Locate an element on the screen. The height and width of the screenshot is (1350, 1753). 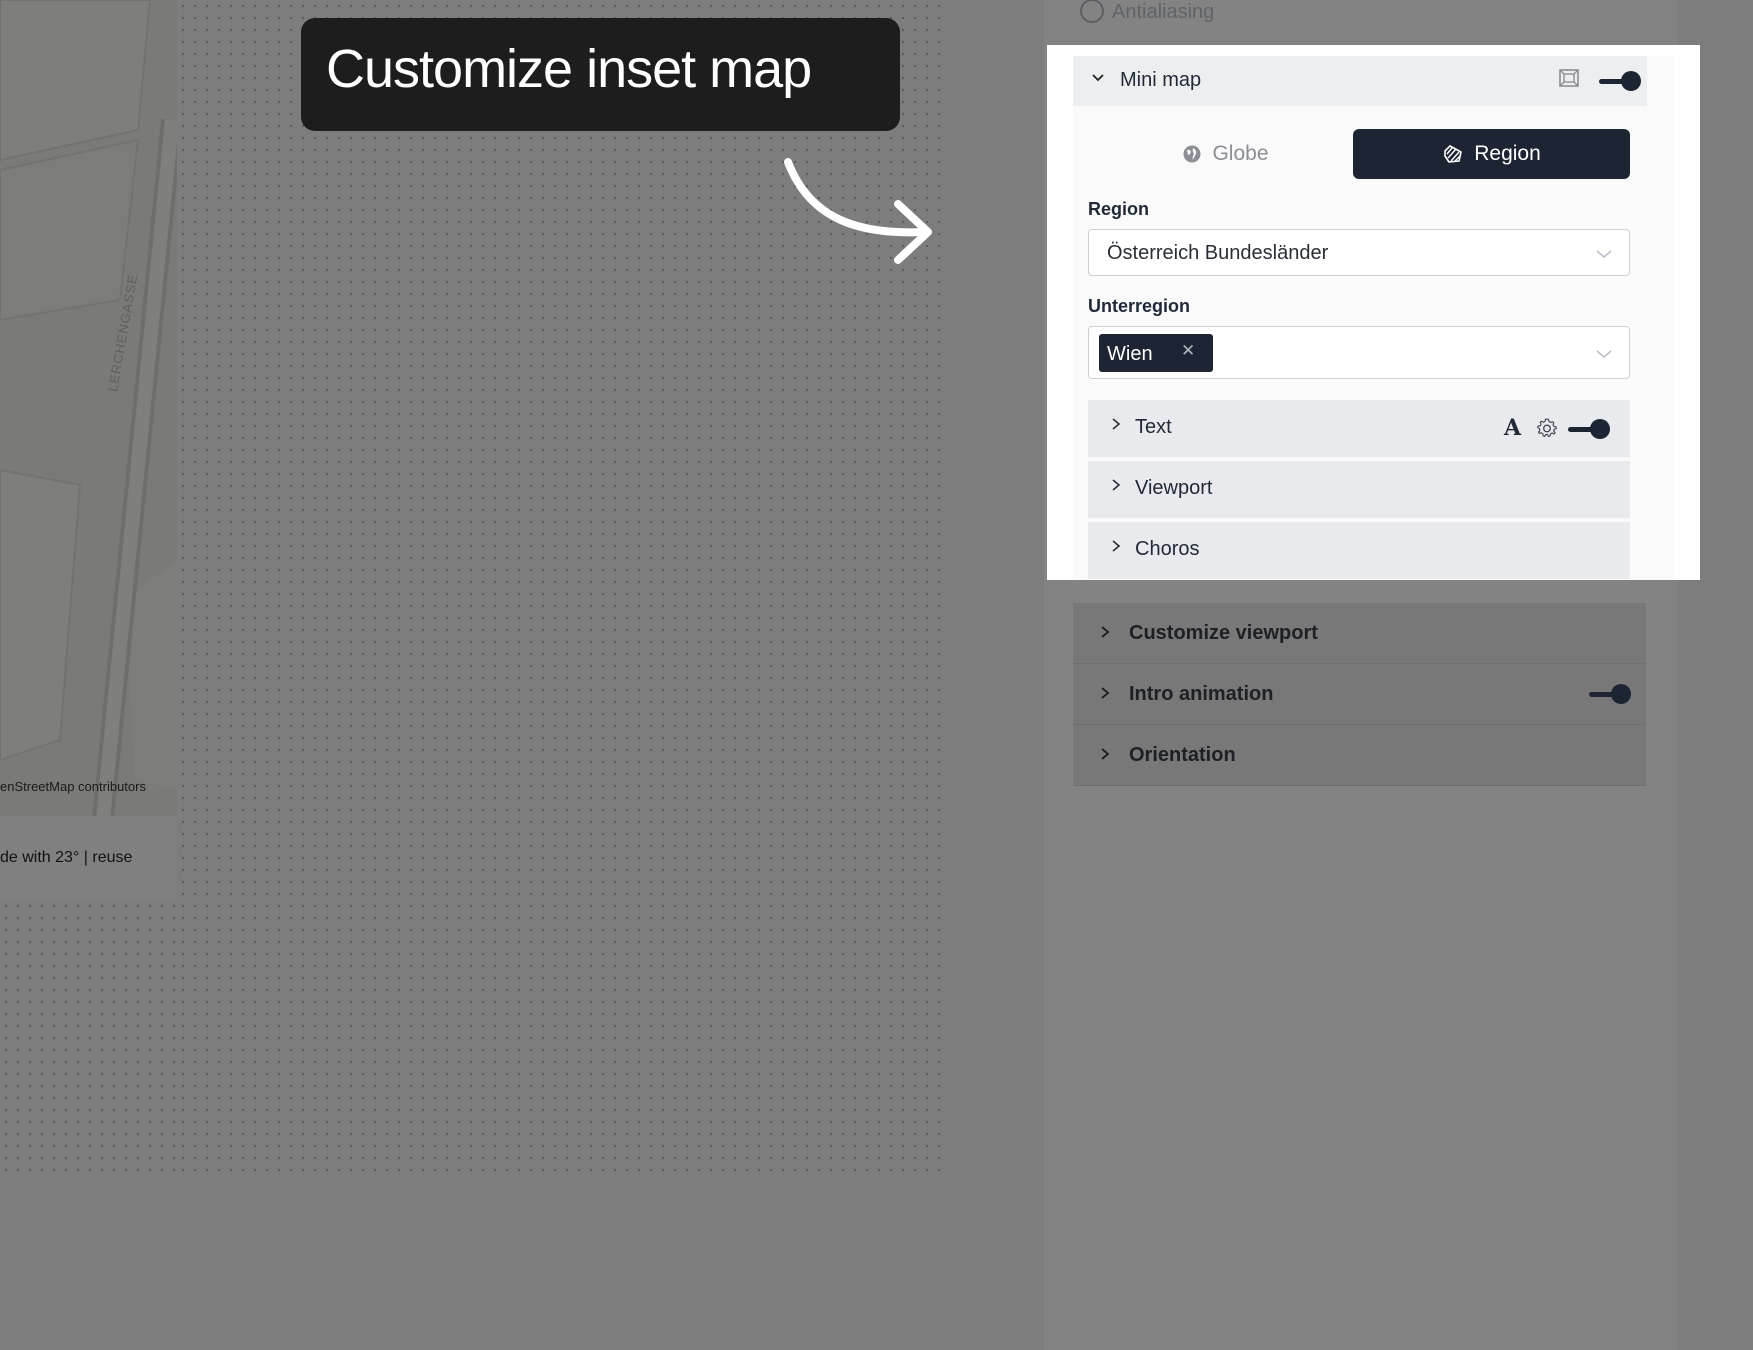
mini-map-header: Mini map is located at coordinates (1360, 81).